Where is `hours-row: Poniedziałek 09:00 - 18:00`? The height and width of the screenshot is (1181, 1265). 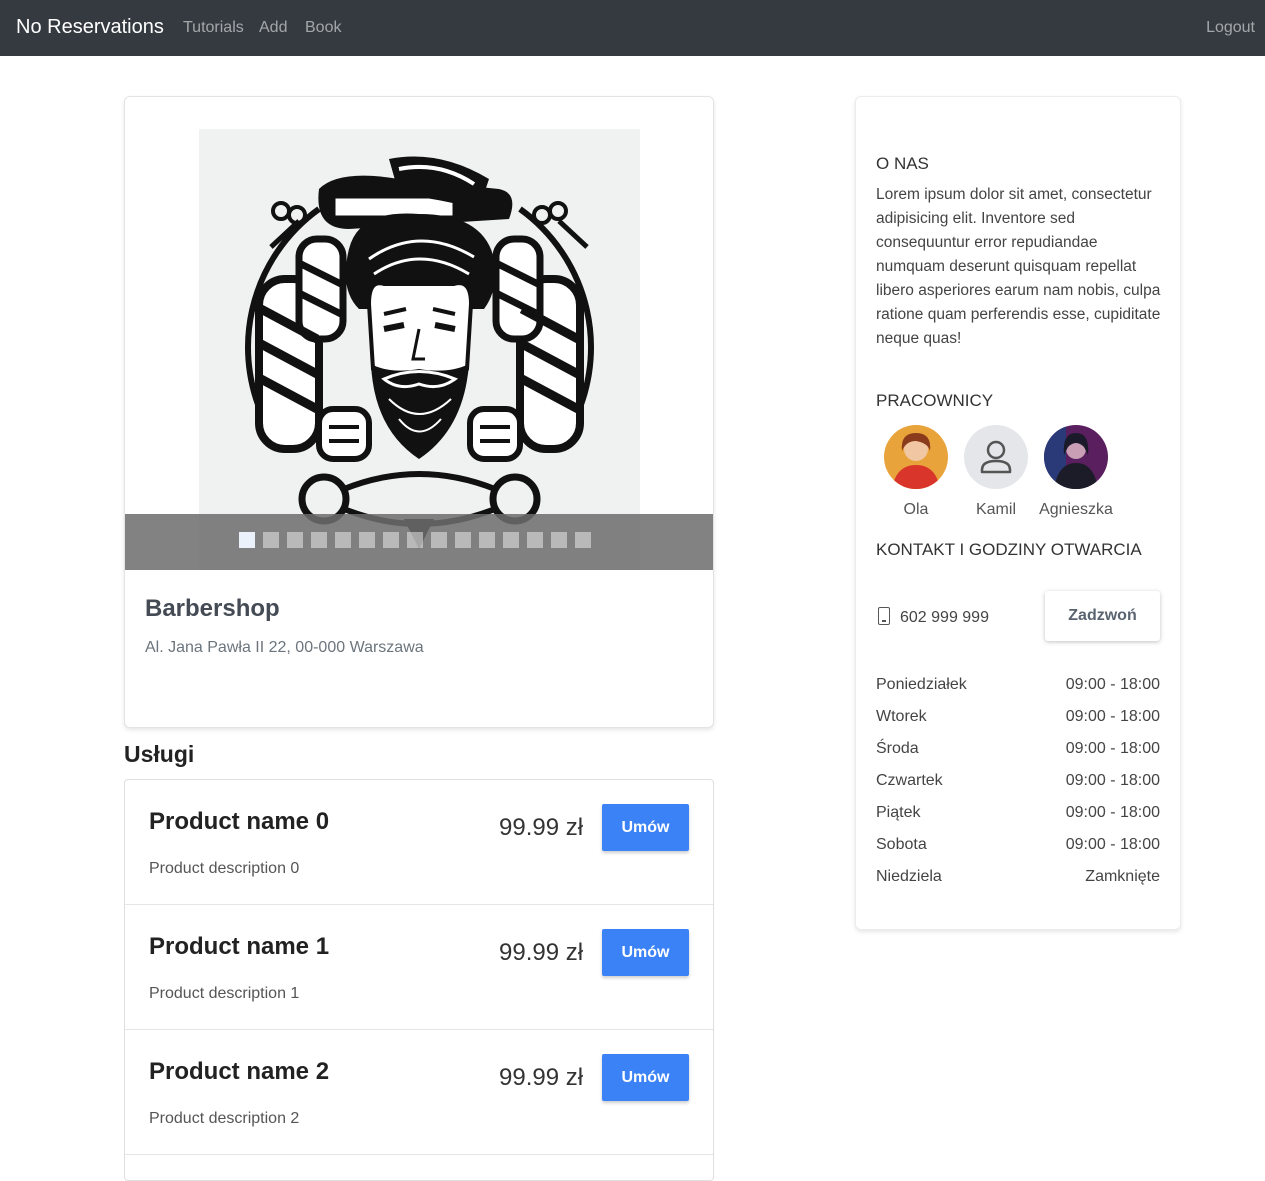
hours-row: Poniedziałek 09:00 - 18:00 is located at coordinates (1018, 692).